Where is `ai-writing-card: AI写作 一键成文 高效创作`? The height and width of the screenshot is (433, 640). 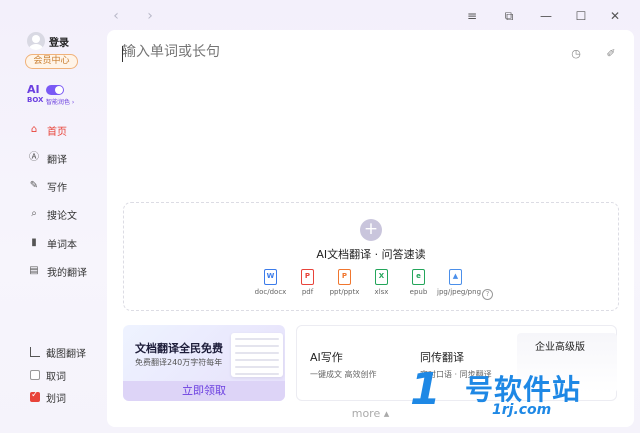
ai-writing-card: AI写作 一键成文 高效创作 is located at coordinates (343, 364).